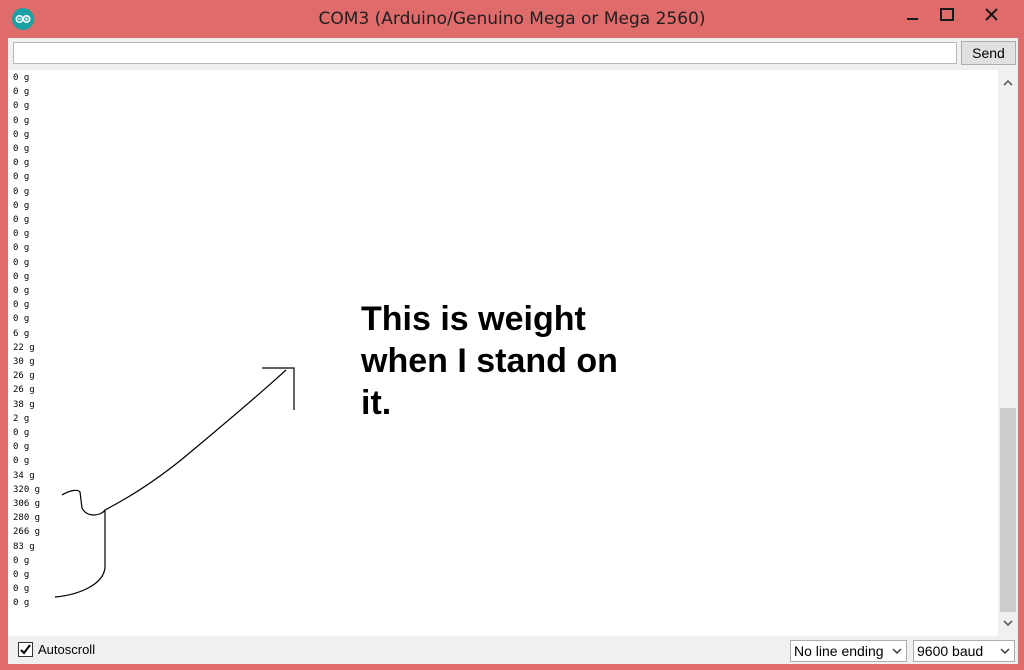 This screenshot has width=1024, height=670. What do you see at coordinates (67, 649) in the screenshot?
I see `autoscroll-label: Autoscroll` at bounding box center [67, 649].